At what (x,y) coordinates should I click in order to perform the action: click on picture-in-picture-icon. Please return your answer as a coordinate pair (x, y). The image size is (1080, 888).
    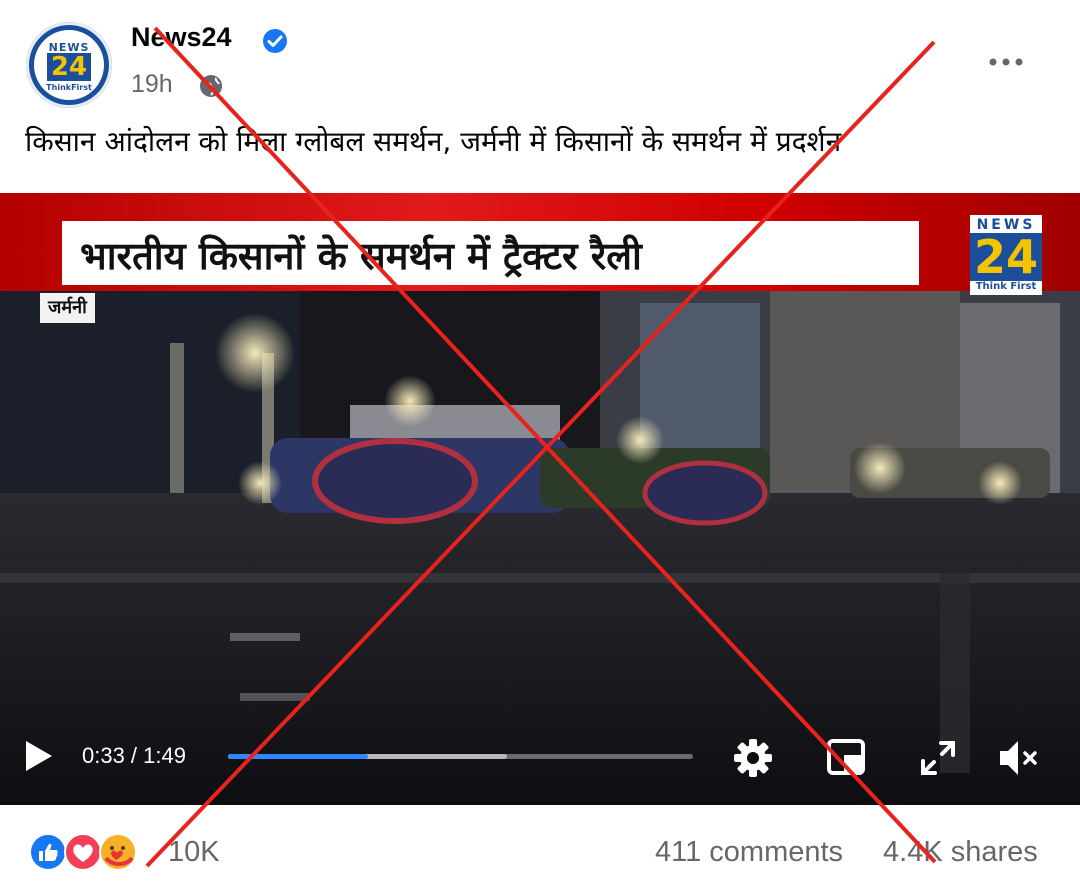
    Looking at the image, I should click on (847, 758).